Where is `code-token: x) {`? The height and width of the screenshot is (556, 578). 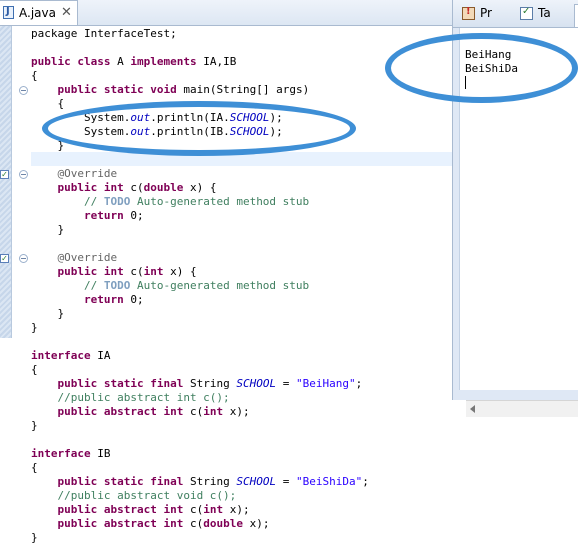
code-token: x) { is located at coordinates (180, 271).